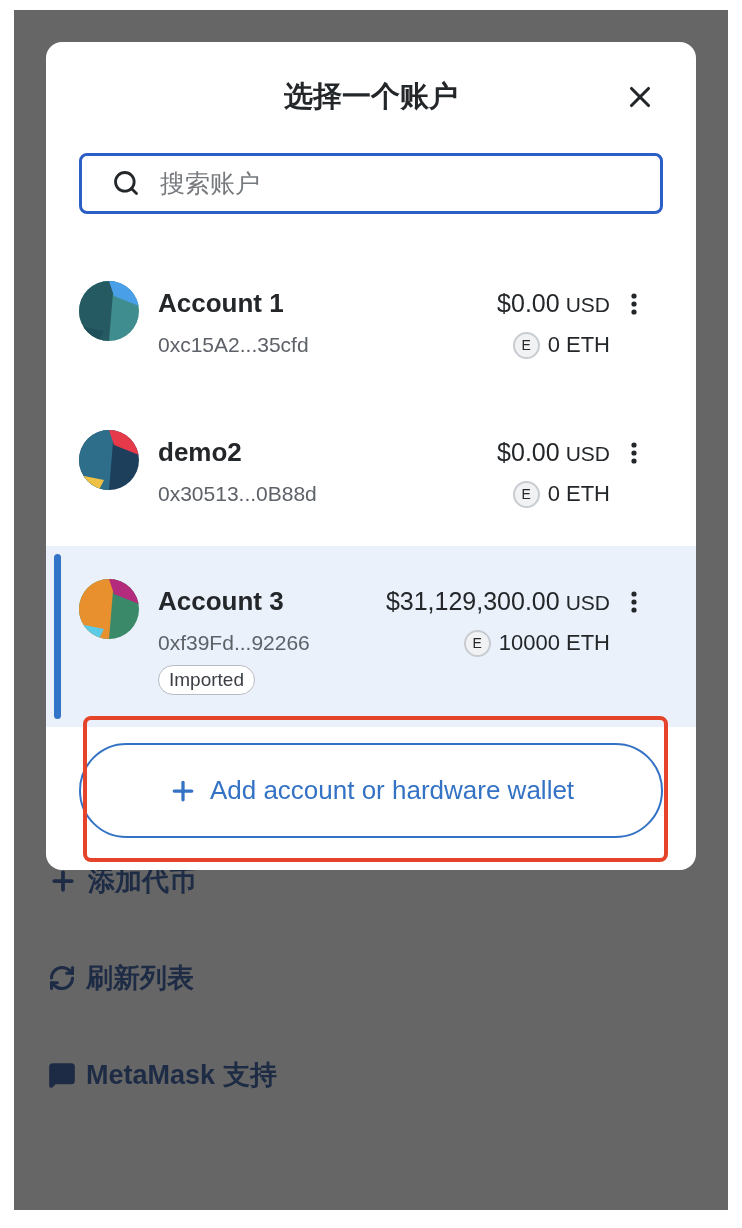 This screenshot has width=742, height=1228. Describe the element at coordinates (200, 452) in the screenshot. I see `account-name: demo2` at that location.